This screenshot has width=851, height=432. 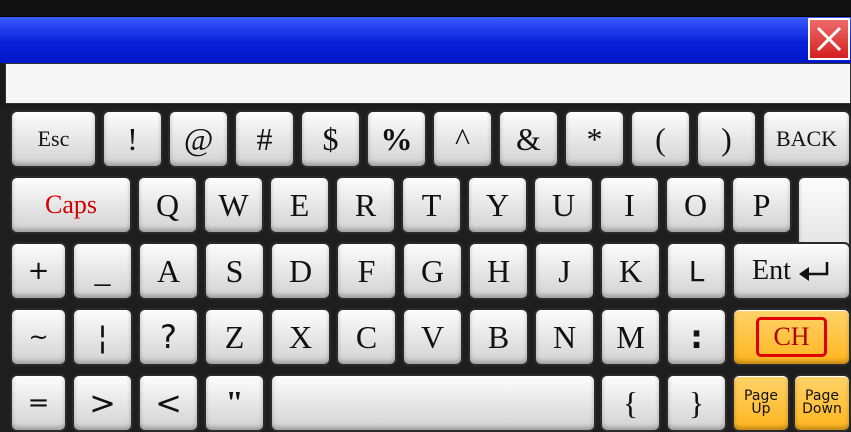 What do you see at coordinates (761, 205) in the screenshot?
I see `key-p: P` at bounding box center [761, 205].